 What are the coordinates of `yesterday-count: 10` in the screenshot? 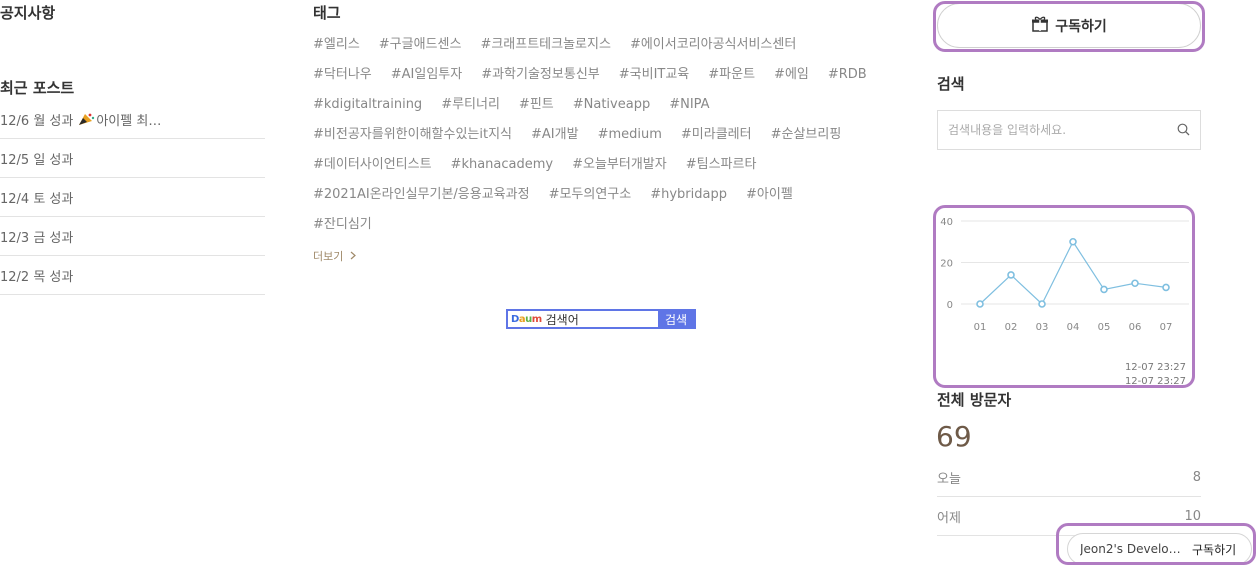 It's located at (1192, 516).